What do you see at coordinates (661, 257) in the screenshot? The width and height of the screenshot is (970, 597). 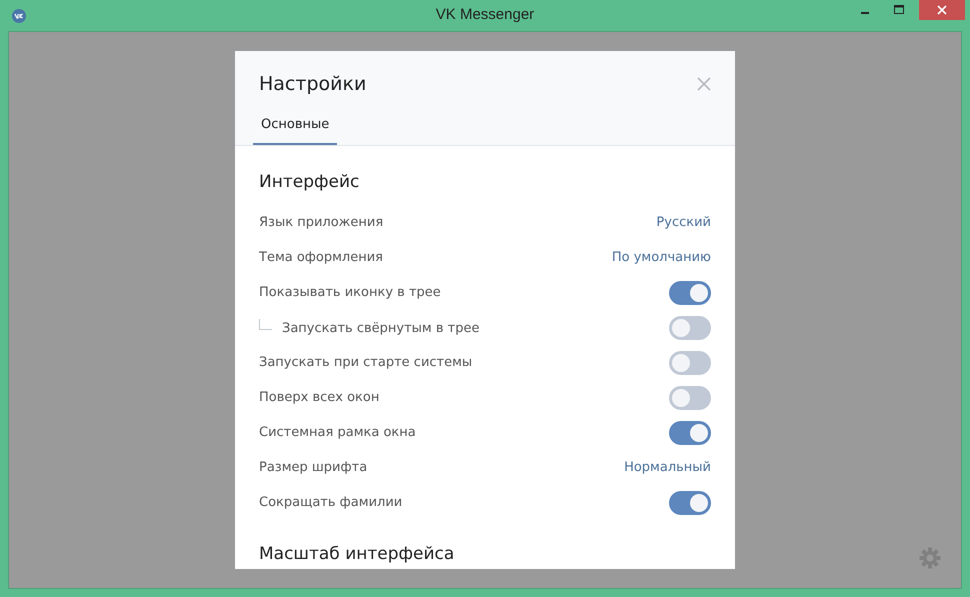 I see `setting-value-link: По умолчанию` at bounding box center [661, 257].